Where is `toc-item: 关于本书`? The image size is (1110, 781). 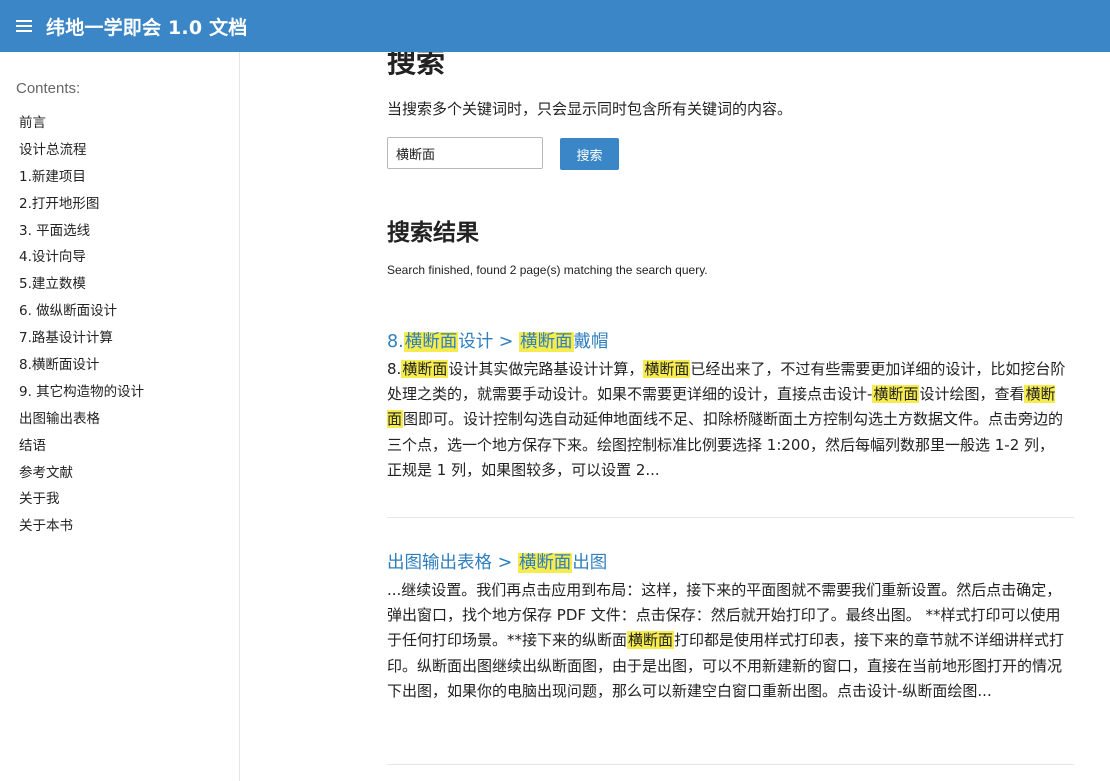
toc-item: 关于本书 is located at coordinates (81, 530).